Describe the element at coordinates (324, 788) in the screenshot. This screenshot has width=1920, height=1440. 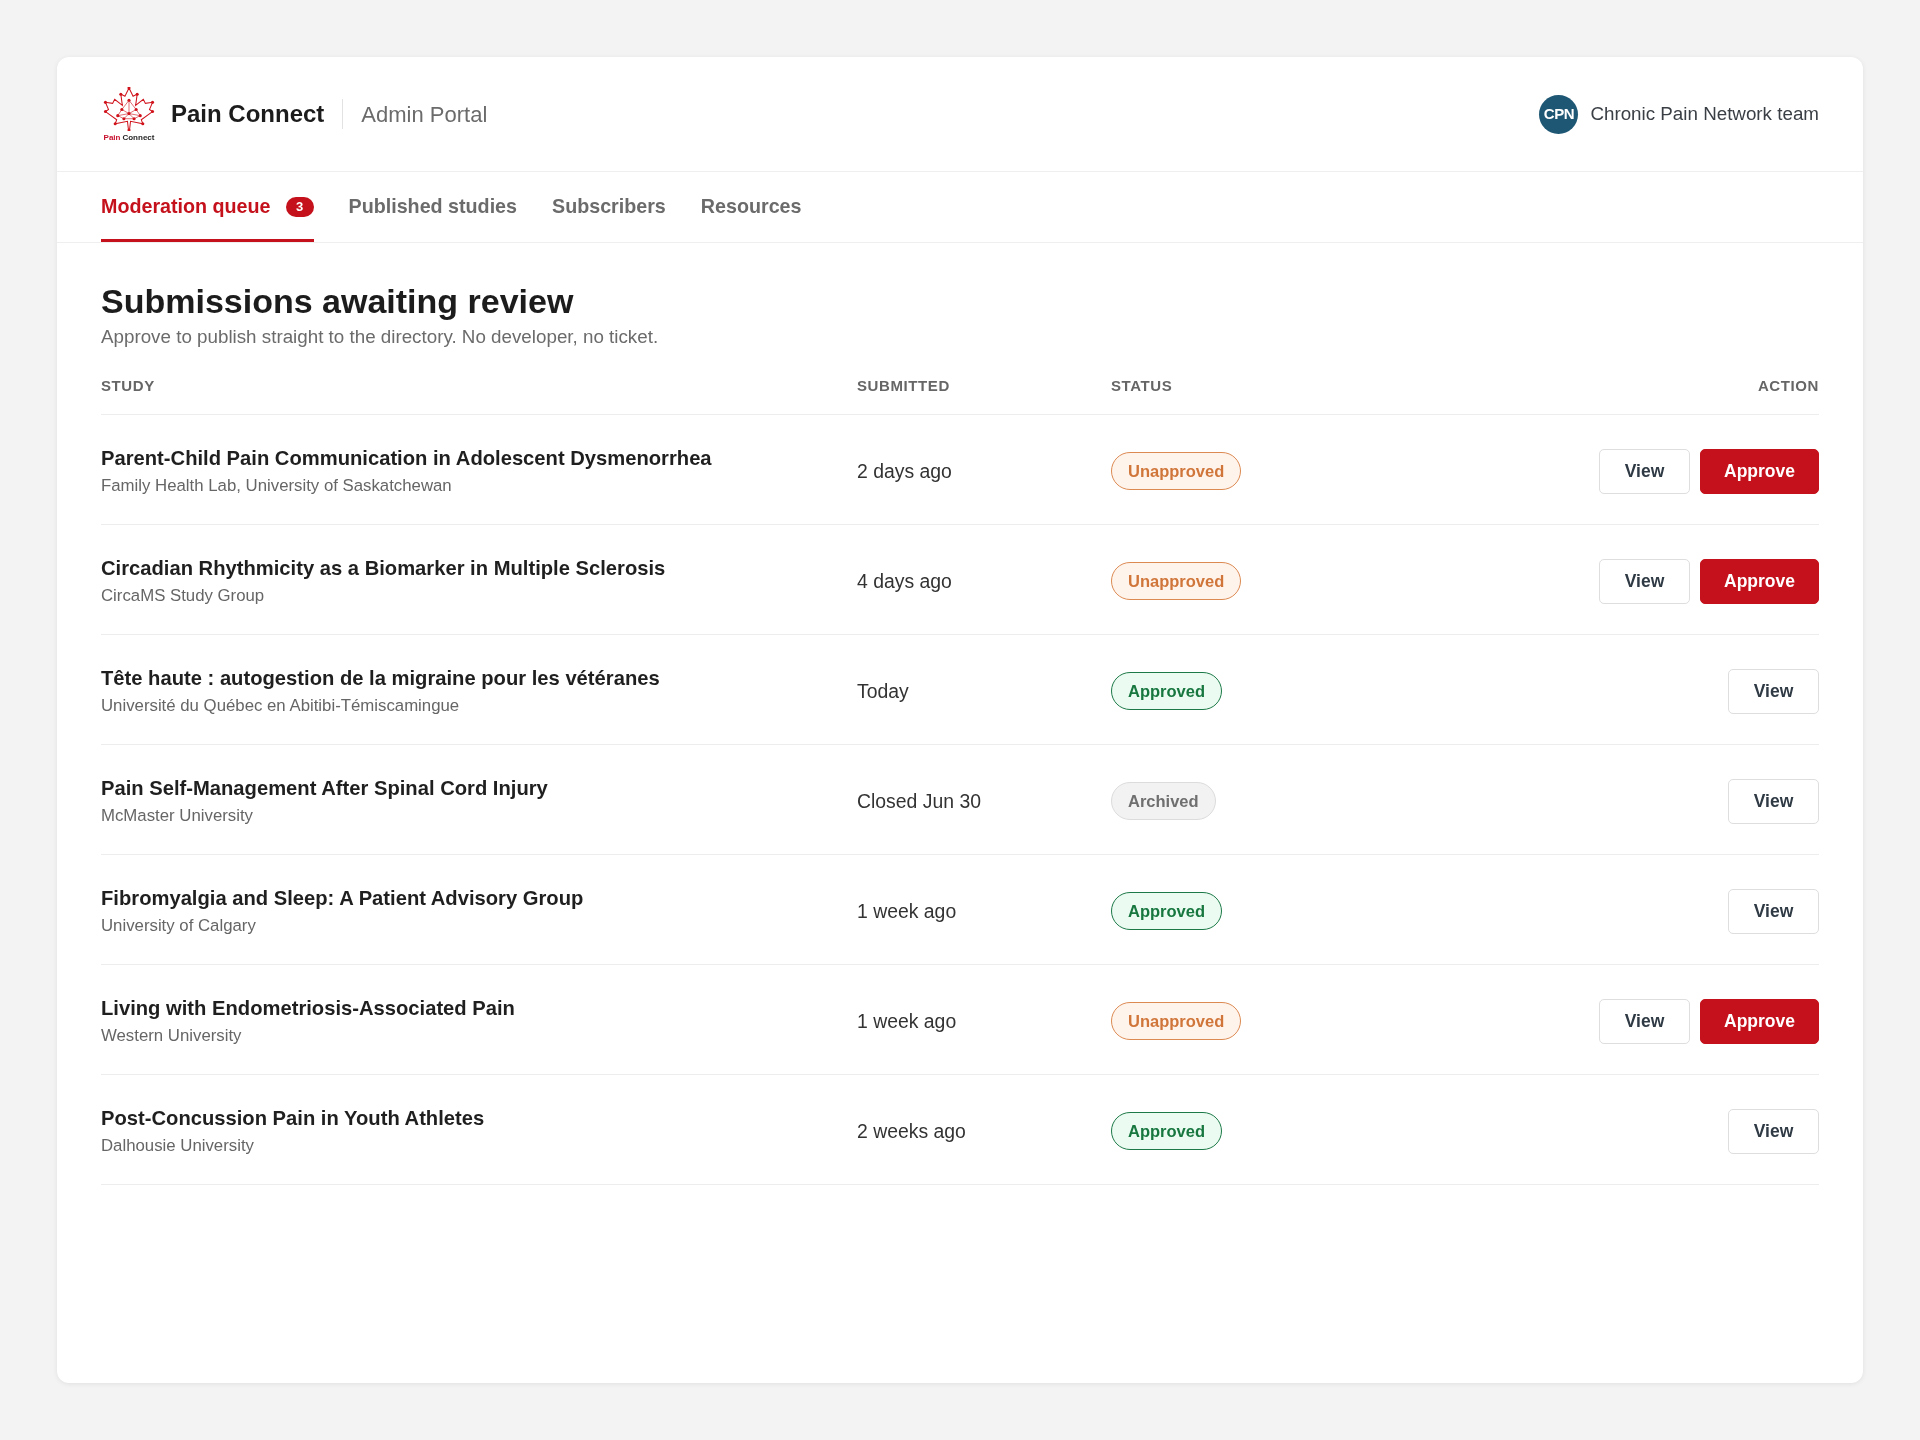
I see `study-title: Pain Self-Management After Spinal Cord Injury` at that location.